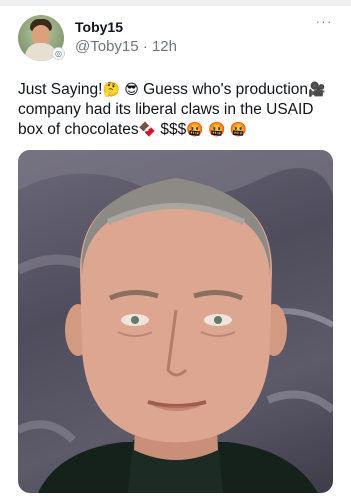 This screenshot has width=351, height=500. I want to click on text-segment: box of chocolates, so click(78, 129).